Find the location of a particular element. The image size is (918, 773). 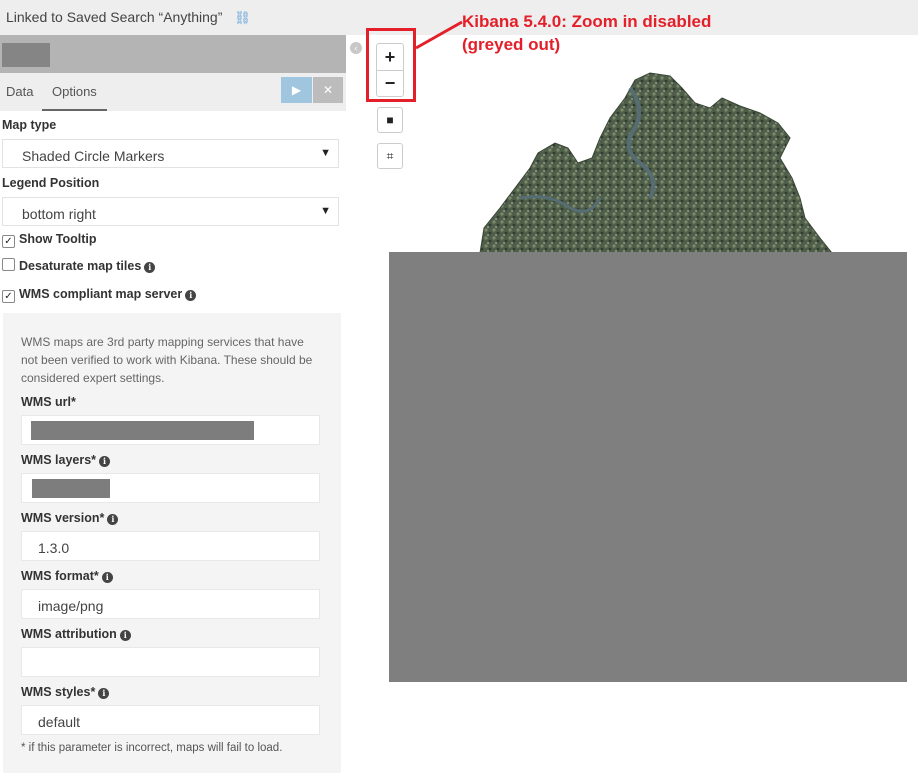

discard-changes-button: ✕ is located at coordinates (328, 90).